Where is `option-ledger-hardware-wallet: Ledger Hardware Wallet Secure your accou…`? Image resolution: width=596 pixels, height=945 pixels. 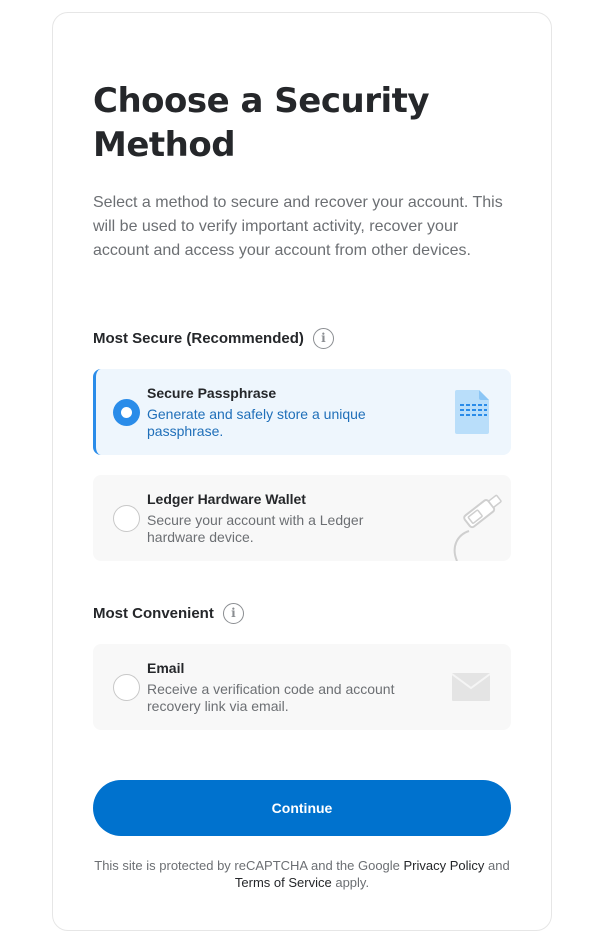
option-ledger-hardware-wallet: Ledger Hardware Wallet Secure your accou… is located at coordinates (302, 518).